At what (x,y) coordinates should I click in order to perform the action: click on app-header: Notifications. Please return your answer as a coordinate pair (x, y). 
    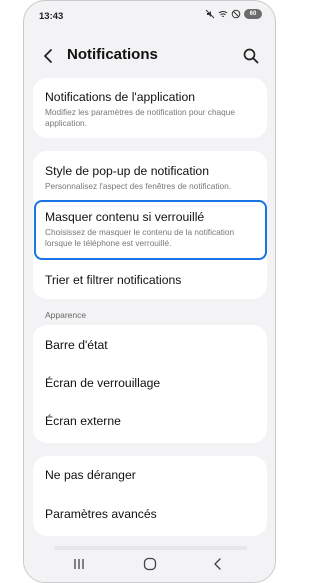
    Looking at the image, I should click on (149, 56).